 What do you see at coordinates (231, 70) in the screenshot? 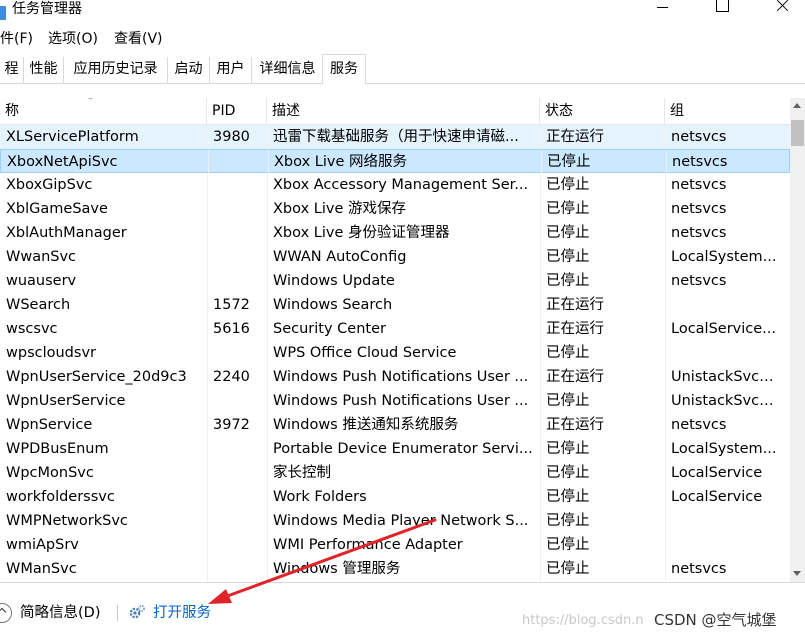
I see `tab-users: 用户` at bounding box center [231, 70].